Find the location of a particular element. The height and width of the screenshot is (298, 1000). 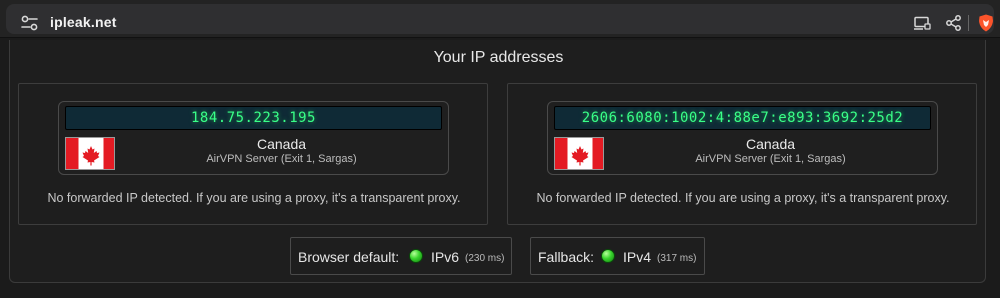

brave-shields-icon is located at coordinates (986, 23).